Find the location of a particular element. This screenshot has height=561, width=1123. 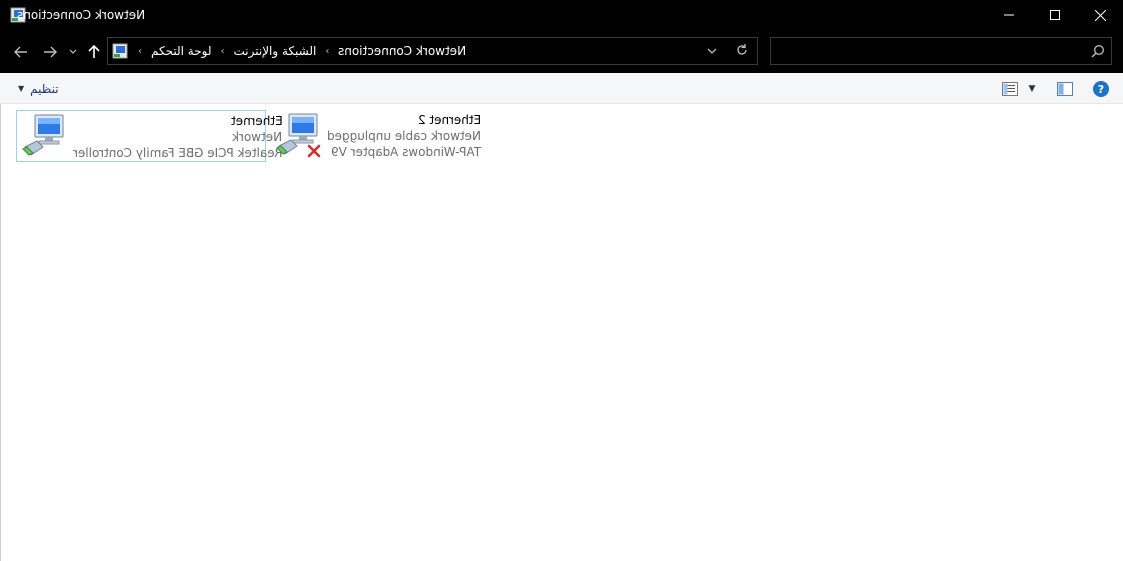

recent-locations-button is located at coordinates (73, 51).